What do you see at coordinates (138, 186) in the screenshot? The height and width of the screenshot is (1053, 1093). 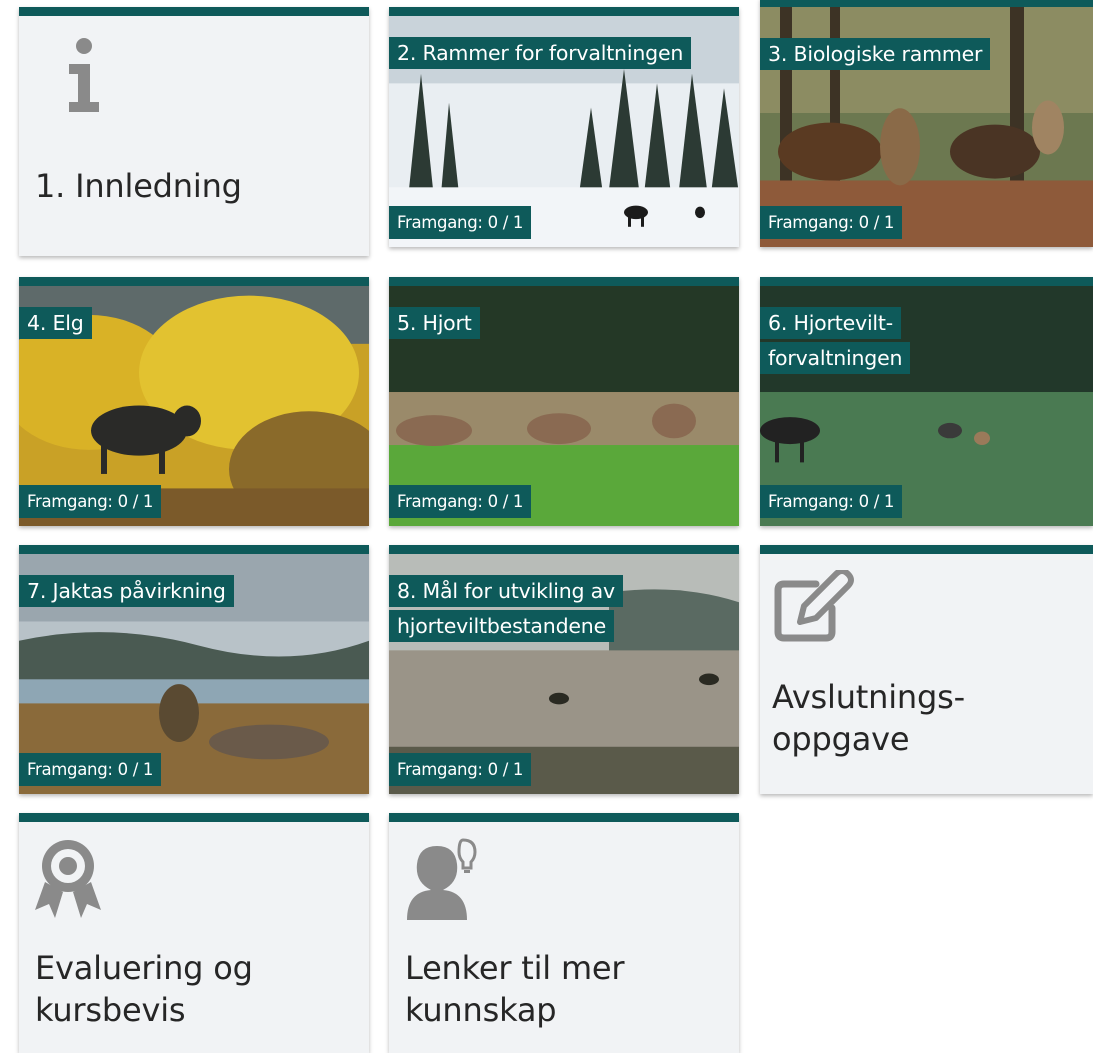 I see `tile-title: 1. Innledning` at bounding box center [138, 186].